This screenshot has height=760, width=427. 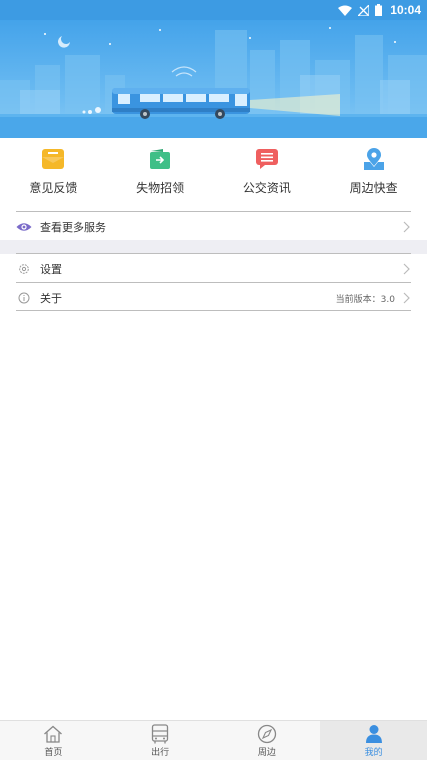 What do you see at coordinates (24, 227) in the screenshot?
I see `eye-icon` at bounding box center [24, 227].